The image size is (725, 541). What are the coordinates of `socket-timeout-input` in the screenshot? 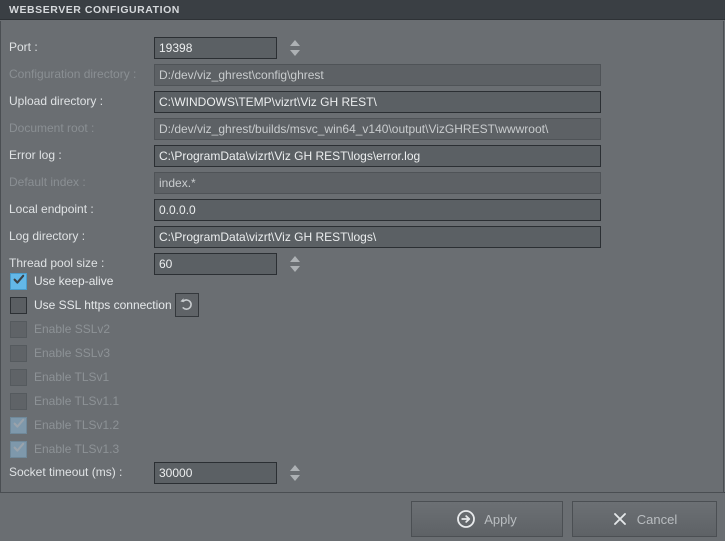 It's located at (215, 473).